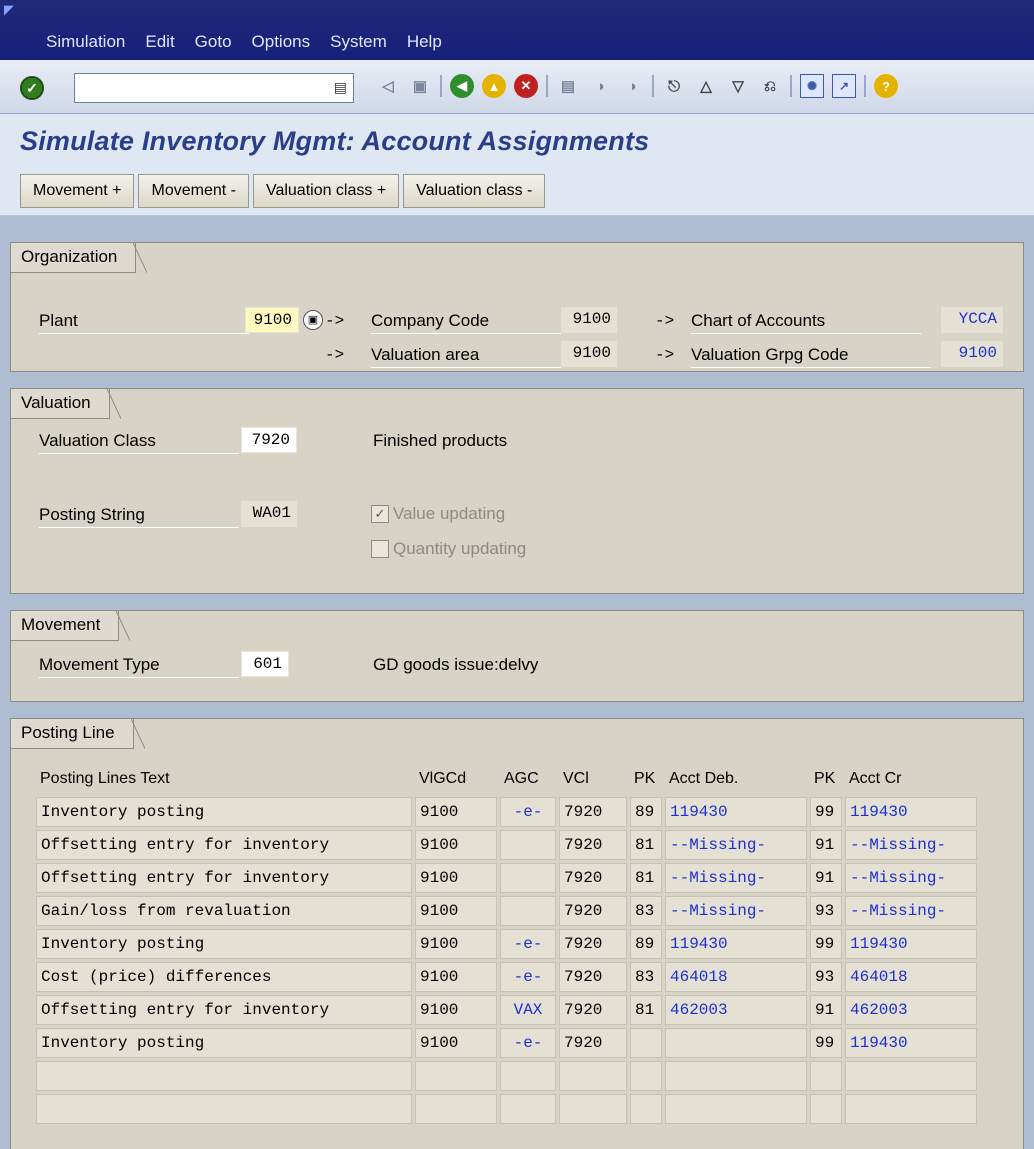 The height and width of the screenshot is (1149, 1034). What do you see at coordinates (32, 88) in the screenshot?
I see `enter-check-icon: ✓` at bounding box center [32, 88].